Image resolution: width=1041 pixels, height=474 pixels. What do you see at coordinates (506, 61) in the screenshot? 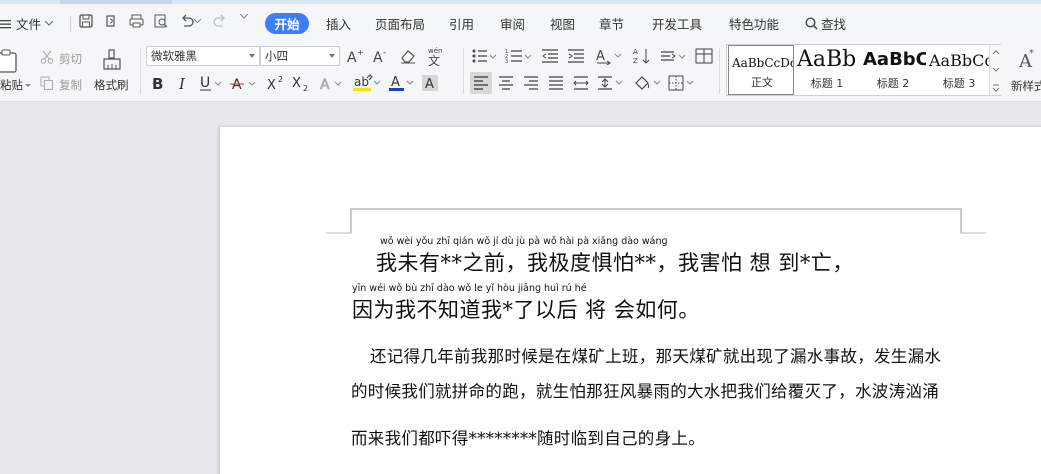
I see `svg-text: 3` at bounding box center [506, 61].